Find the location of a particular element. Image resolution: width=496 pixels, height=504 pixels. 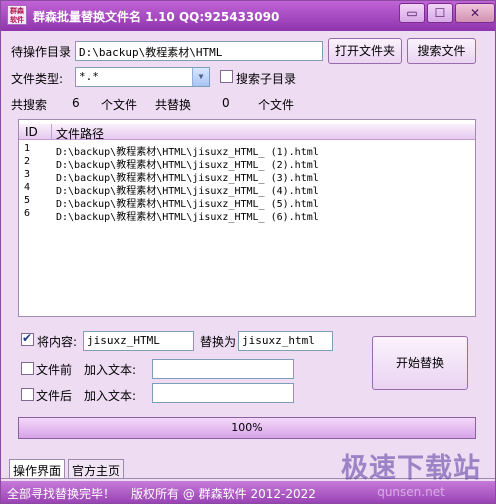

searched-count: 6 is located at coordinates (76, 103).